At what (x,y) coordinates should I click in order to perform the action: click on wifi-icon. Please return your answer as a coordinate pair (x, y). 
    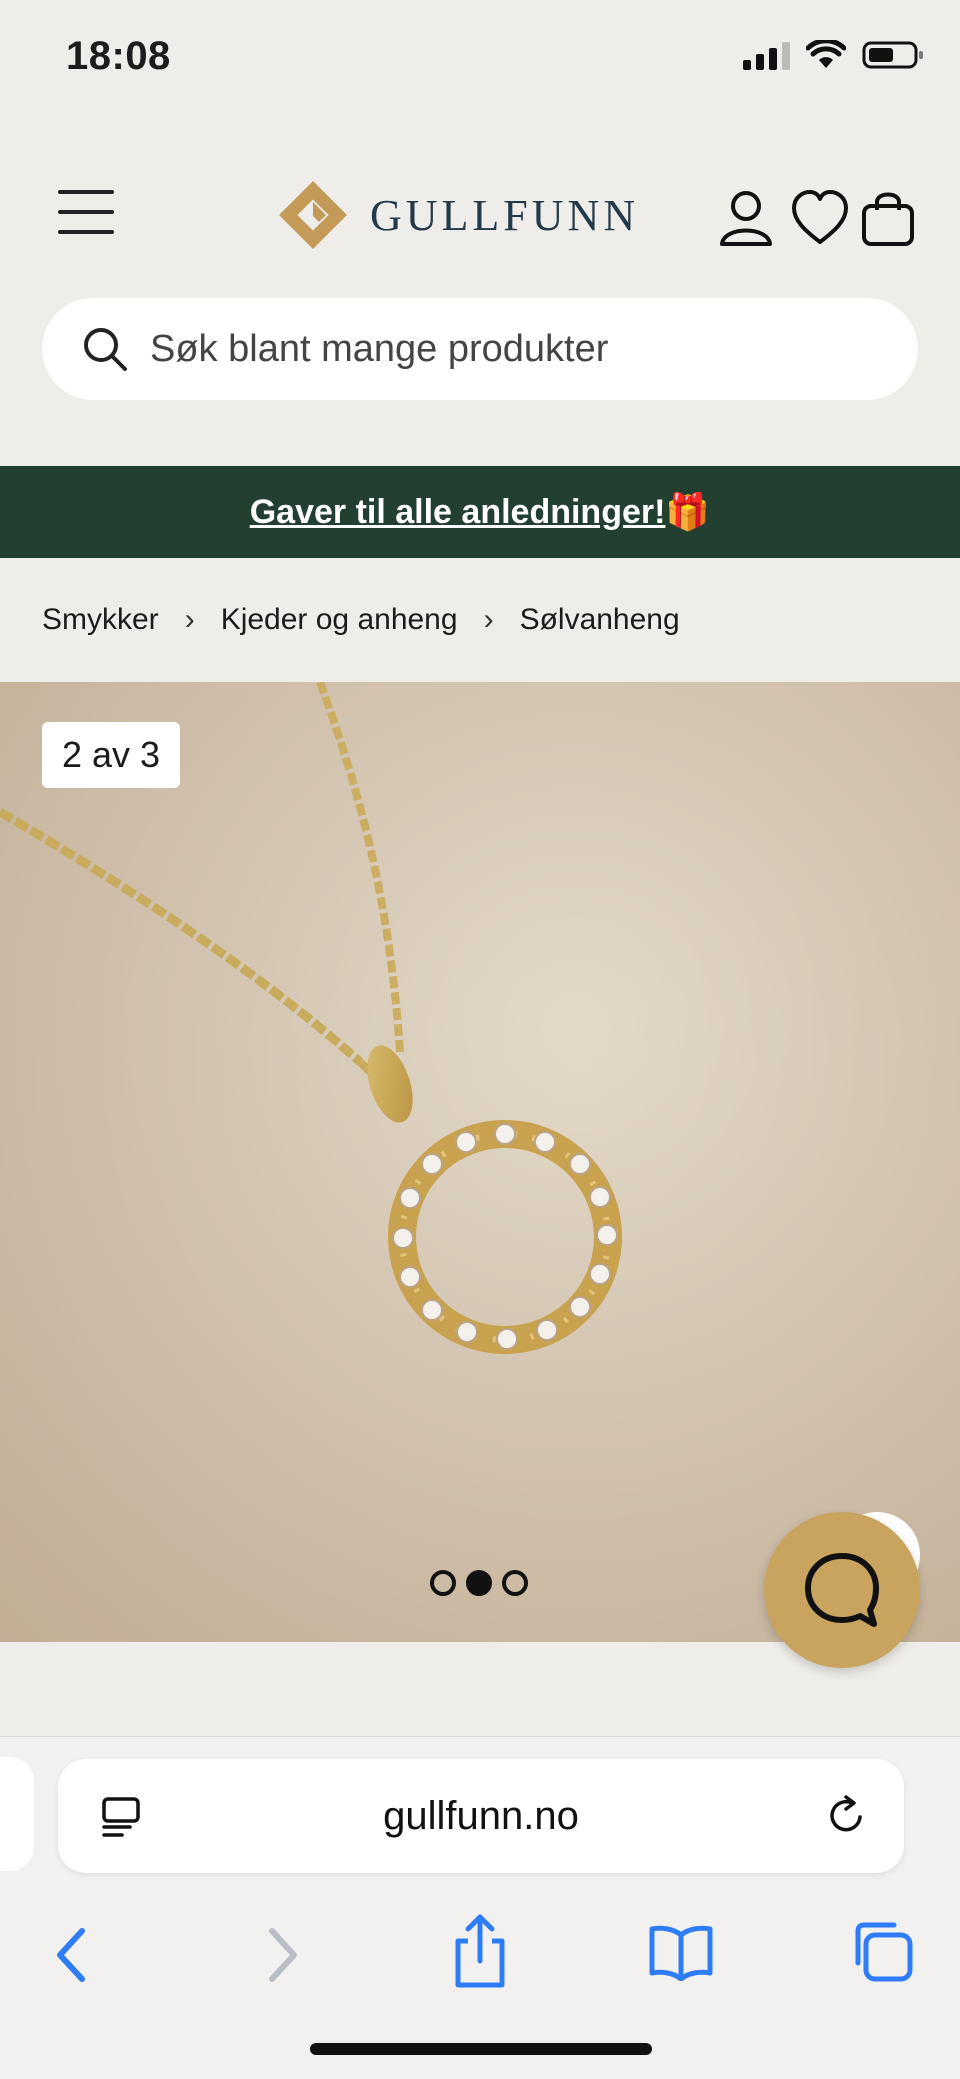
    Looking at the image, I should click on (826, 54).